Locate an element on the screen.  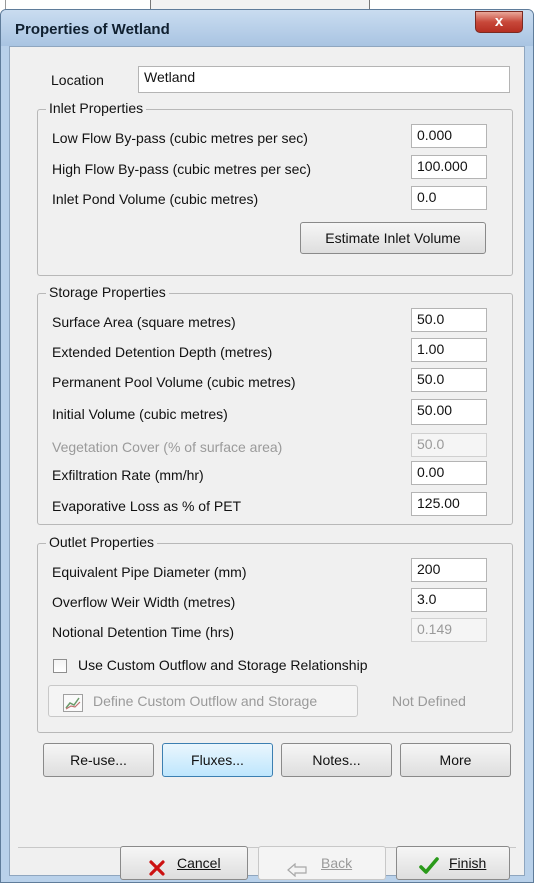
detention-time-label: Notional Detention Time (hrs) is located at coordinates (143, 632).